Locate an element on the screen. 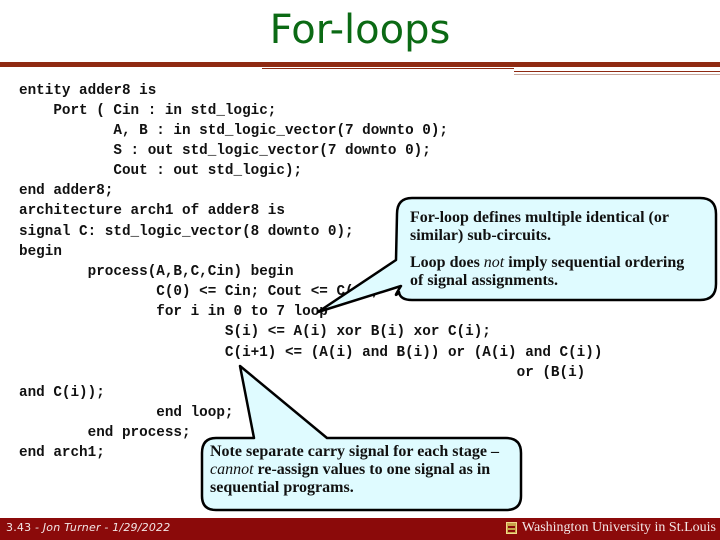 This screenshot has width=720, height=540. shield-icon is located at coordinates (511, 528).